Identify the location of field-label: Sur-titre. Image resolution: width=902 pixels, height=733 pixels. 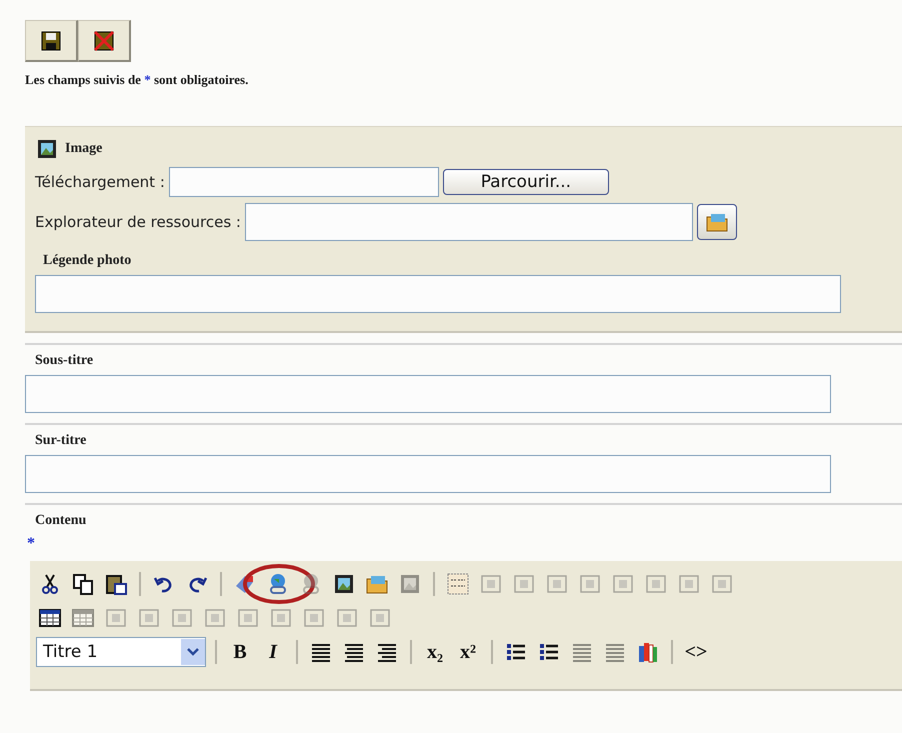
(61, 441).